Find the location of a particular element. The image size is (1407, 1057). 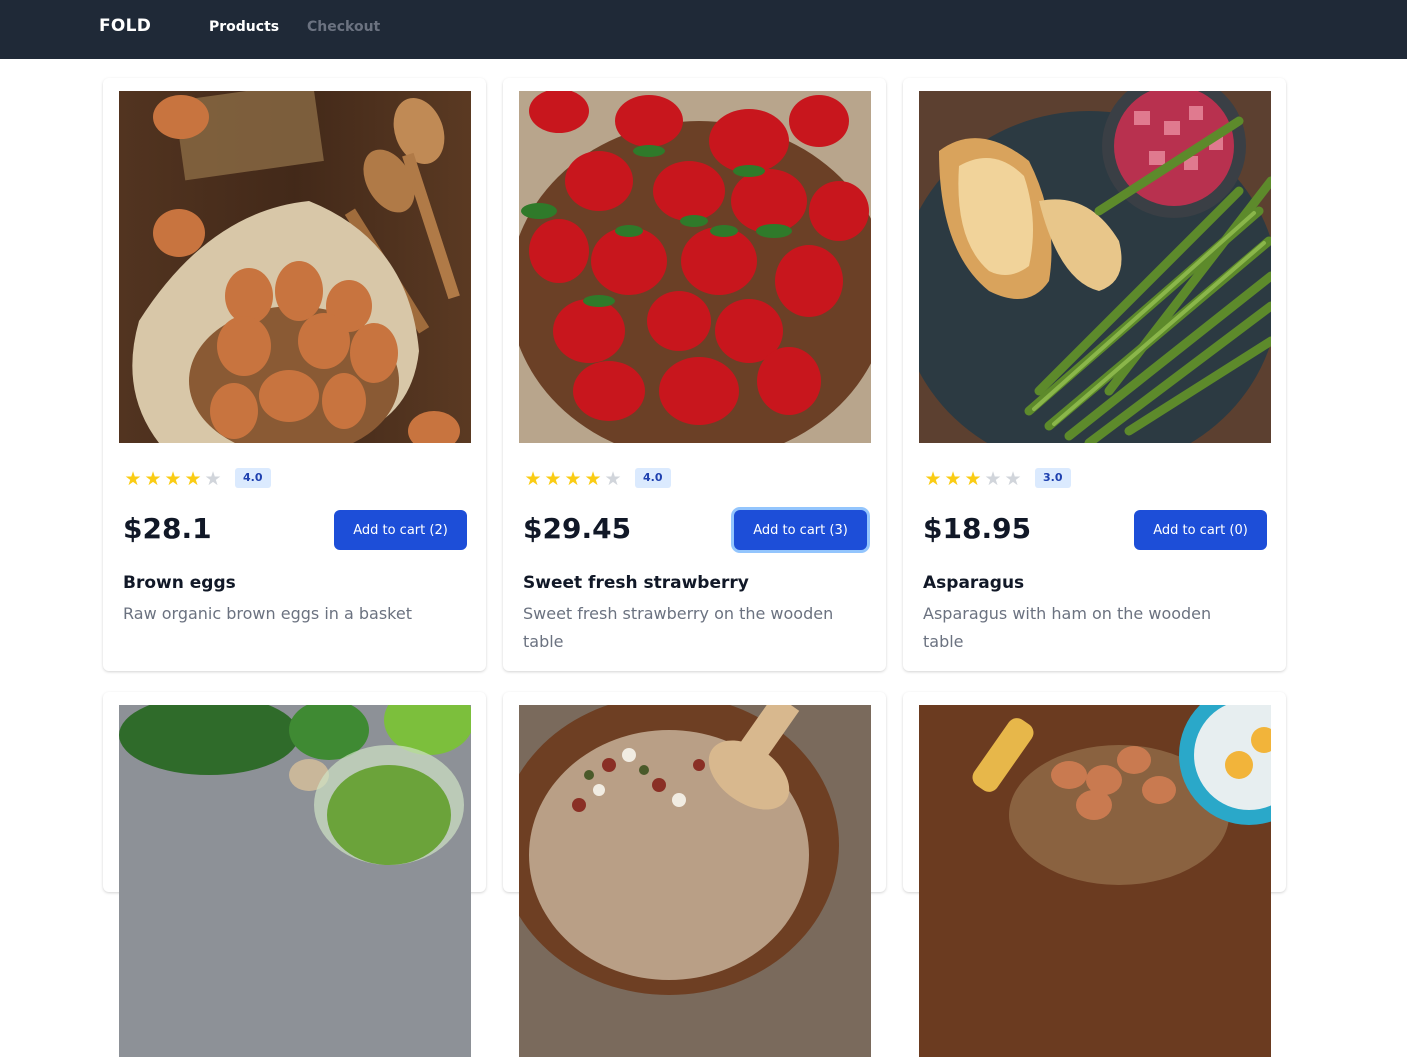

add-to-cart-button: Add to cart (0) is located at coordinates (1200, 530).